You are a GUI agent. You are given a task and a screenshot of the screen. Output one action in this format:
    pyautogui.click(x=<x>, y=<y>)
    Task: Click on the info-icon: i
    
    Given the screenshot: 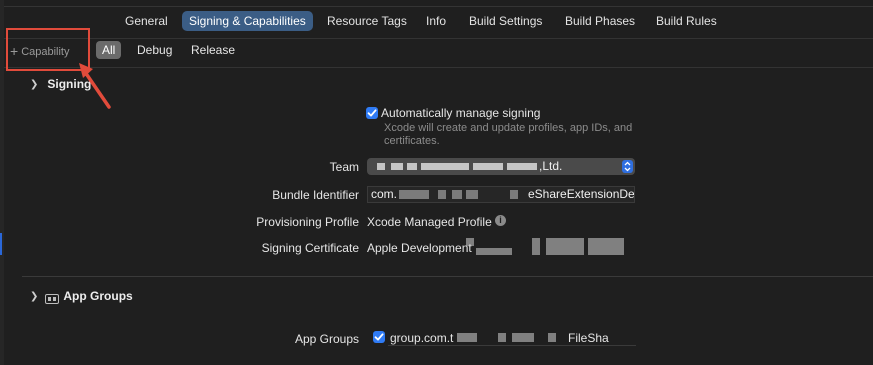 What is the action you would take?
    pyautogui.click(x=500, y=220)
    